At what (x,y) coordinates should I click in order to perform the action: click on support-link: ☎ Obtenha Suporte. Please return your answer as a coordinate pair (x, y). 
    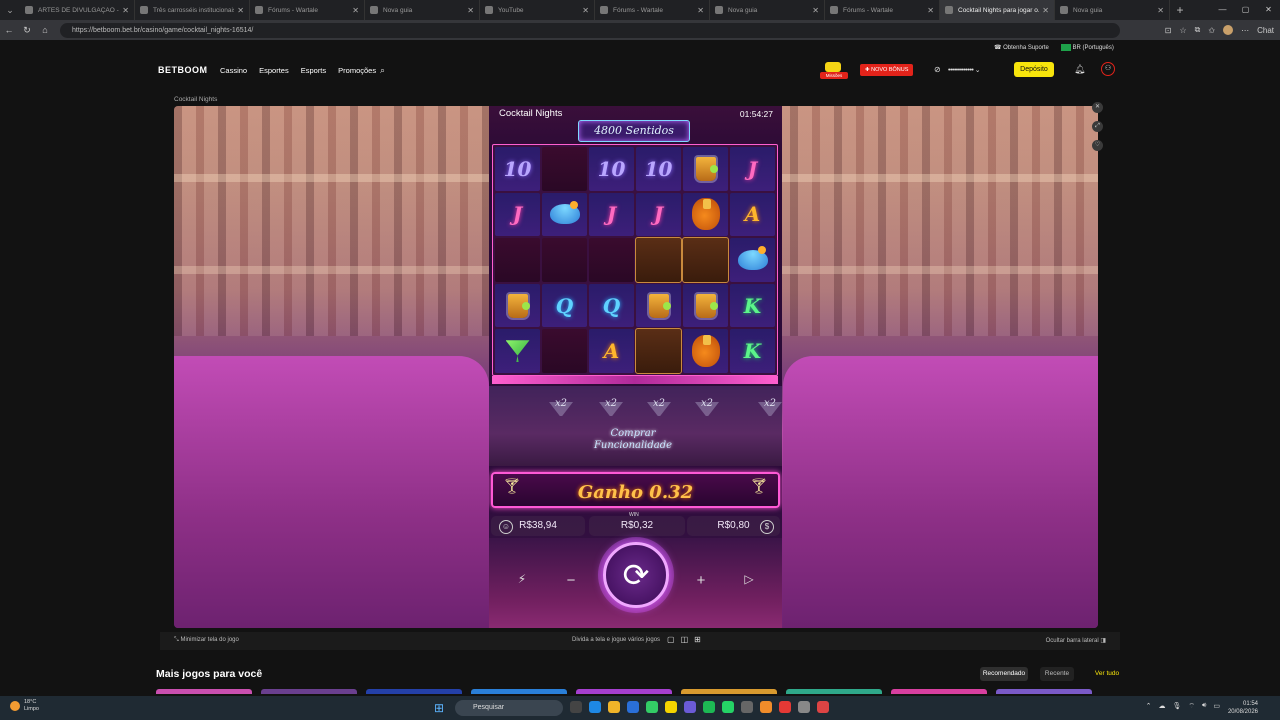
    Looking at the image, I should click on (1021, 47).